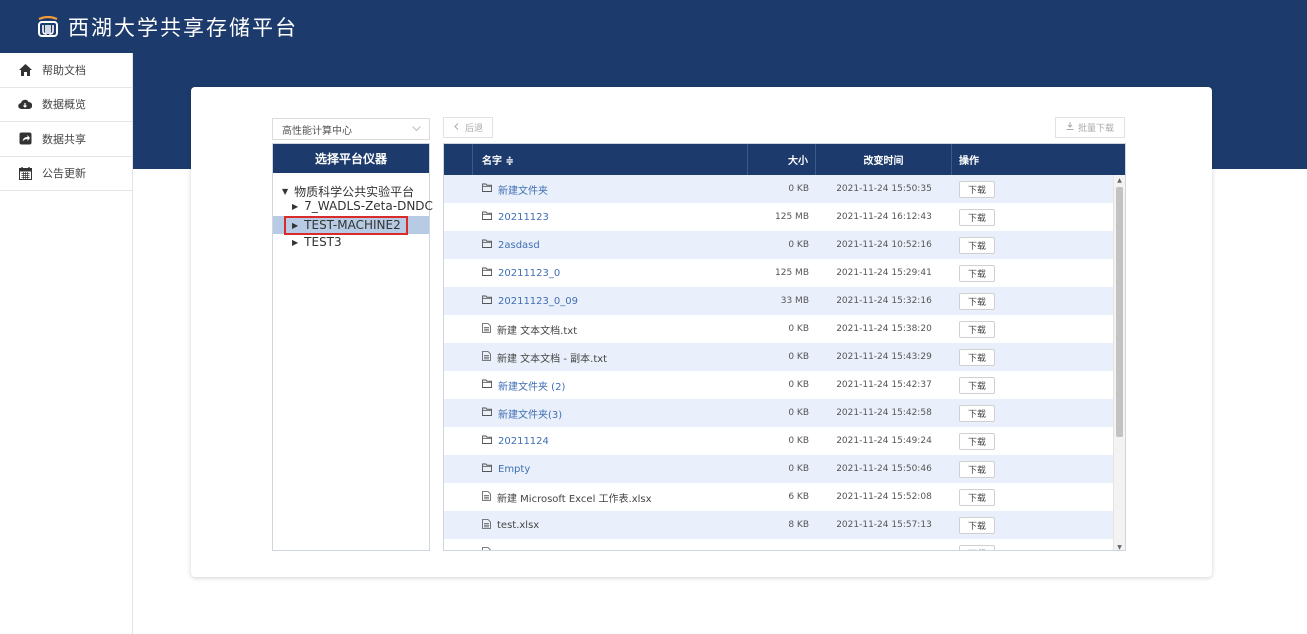 The image size is (1307, 634). Describe the element at coordinates (1119, 180) in the screenshot. I see `scroll-up-icon: ▲` at that location.